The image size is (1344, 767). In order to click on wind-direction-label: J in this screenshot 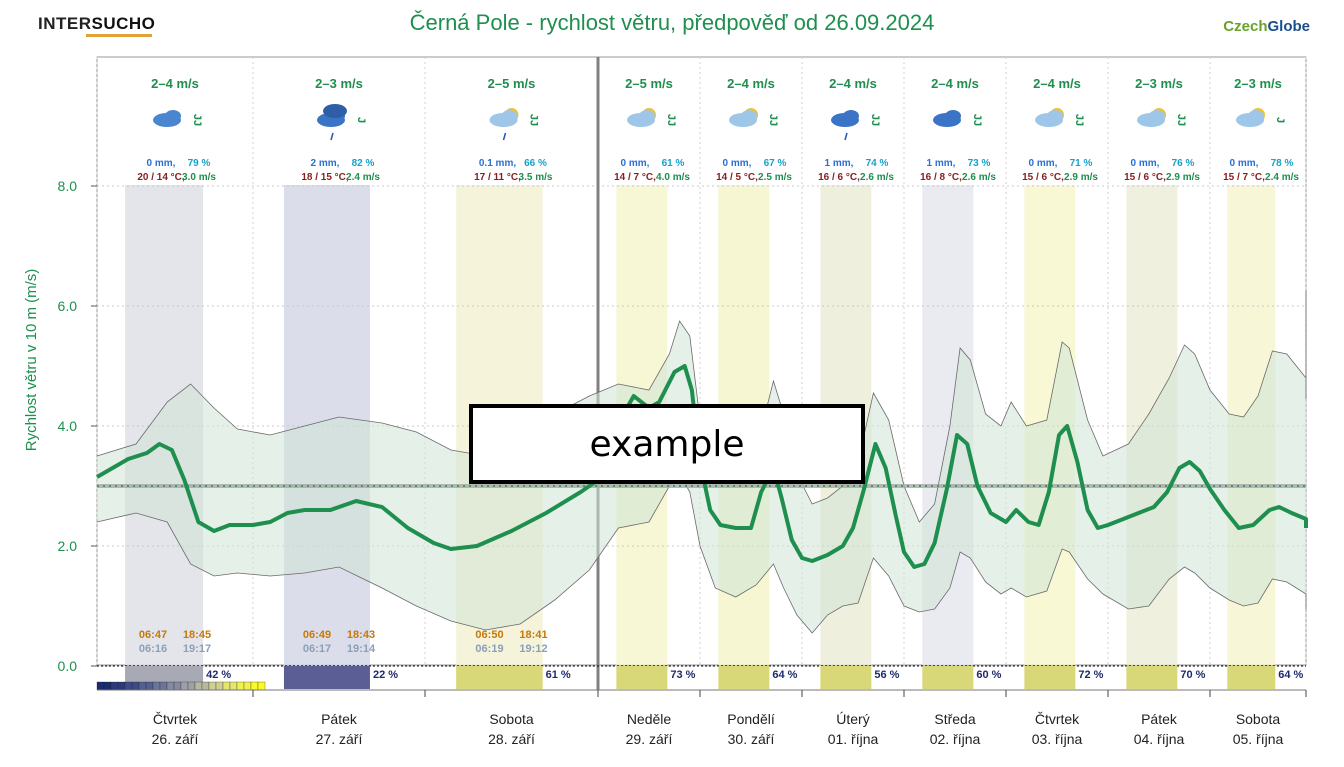, I will do `click(361, 120)`.